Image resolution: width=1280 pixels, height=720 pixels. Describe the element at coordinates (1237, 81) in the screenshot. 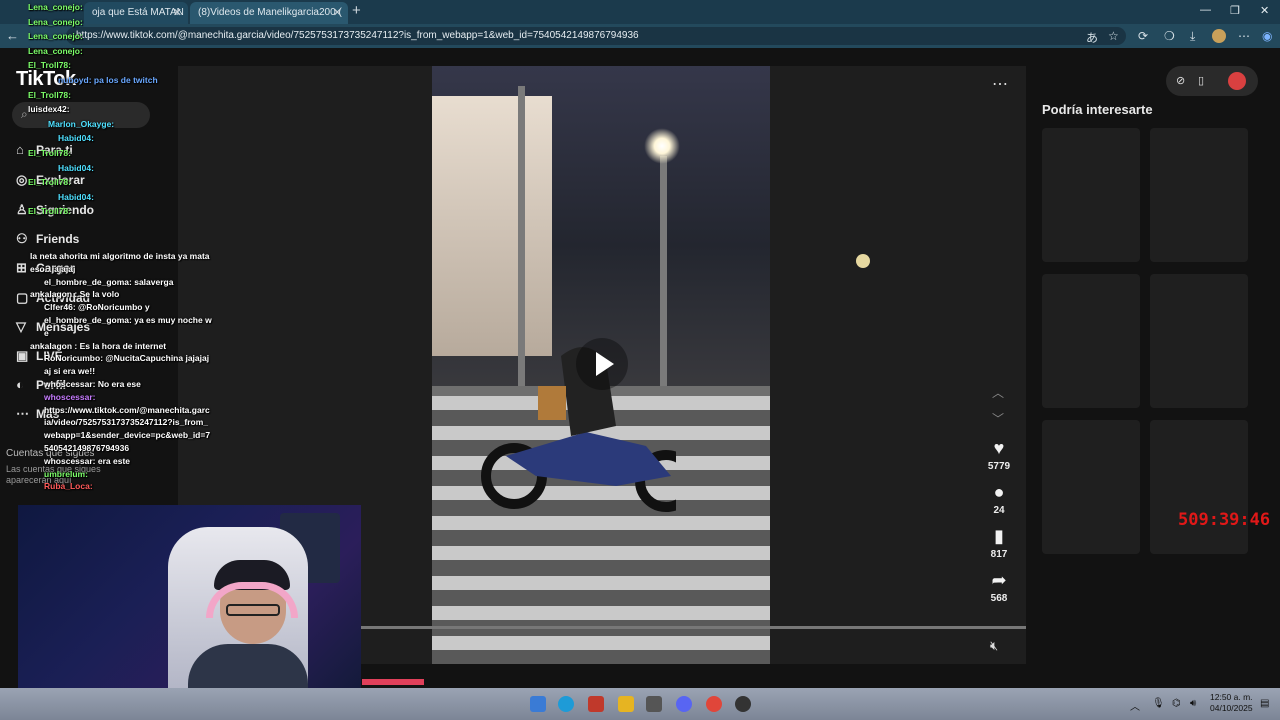

I see `user-avatar` at that location.